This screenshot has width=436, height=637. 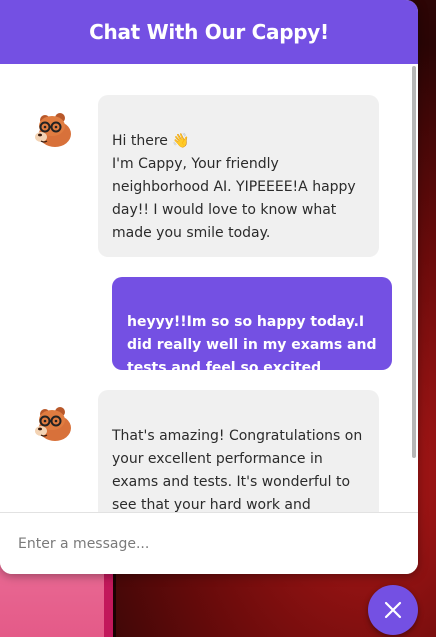 I want to click on message-list-scrollbar, so click(x=414, y=262).